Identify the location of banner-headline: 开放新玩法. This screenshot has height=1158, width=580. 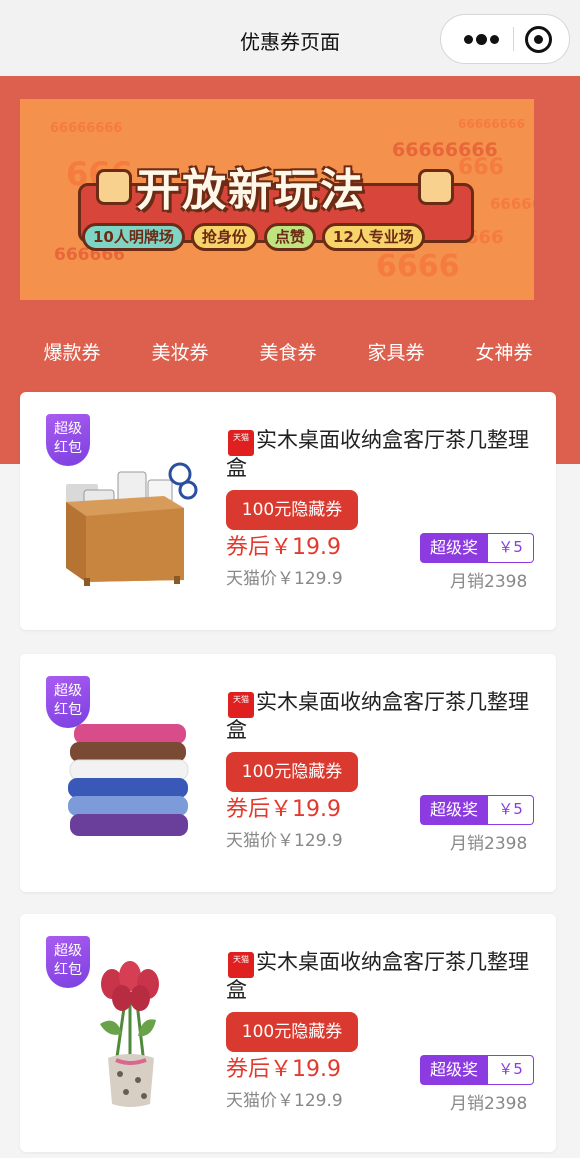
(251, 190).